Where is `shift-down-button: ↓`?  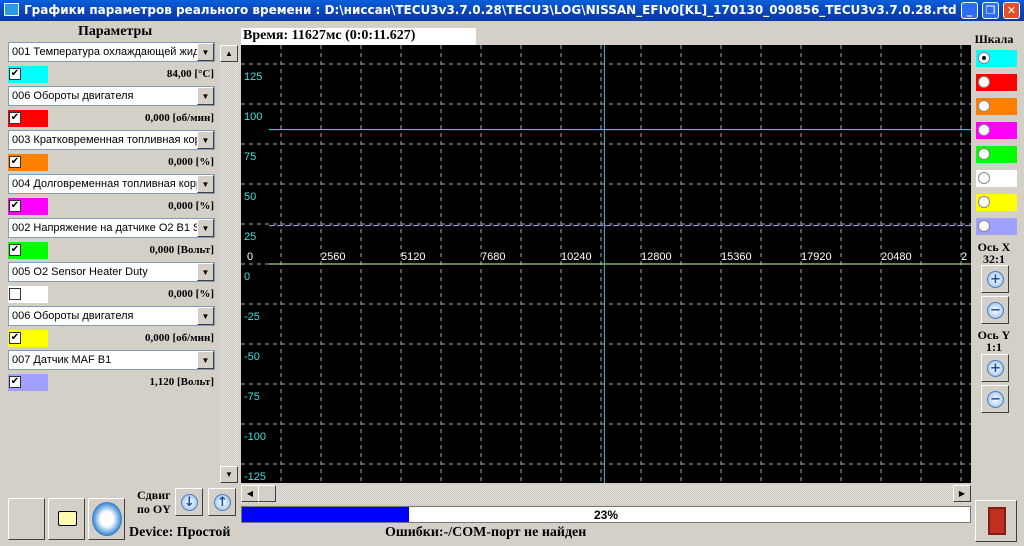
shift-down-button: ↓ is located at coordinates (189, 502).